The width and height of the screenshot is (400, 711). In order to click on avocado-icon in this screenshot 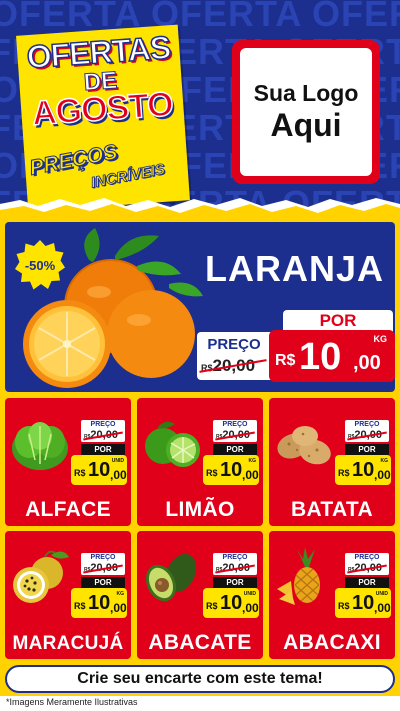, I will do `click(171, 577)`.